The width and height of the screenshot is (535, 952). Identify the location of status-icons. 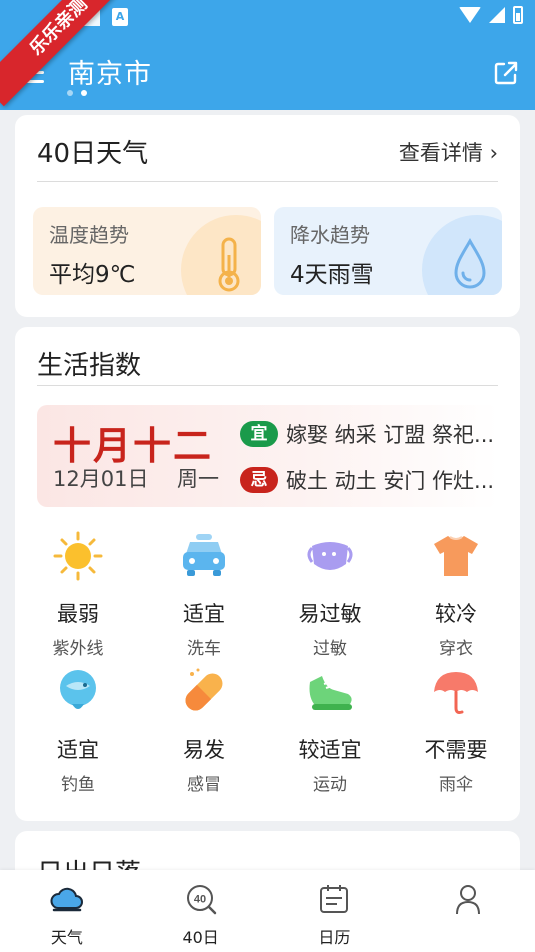
(491, 15).